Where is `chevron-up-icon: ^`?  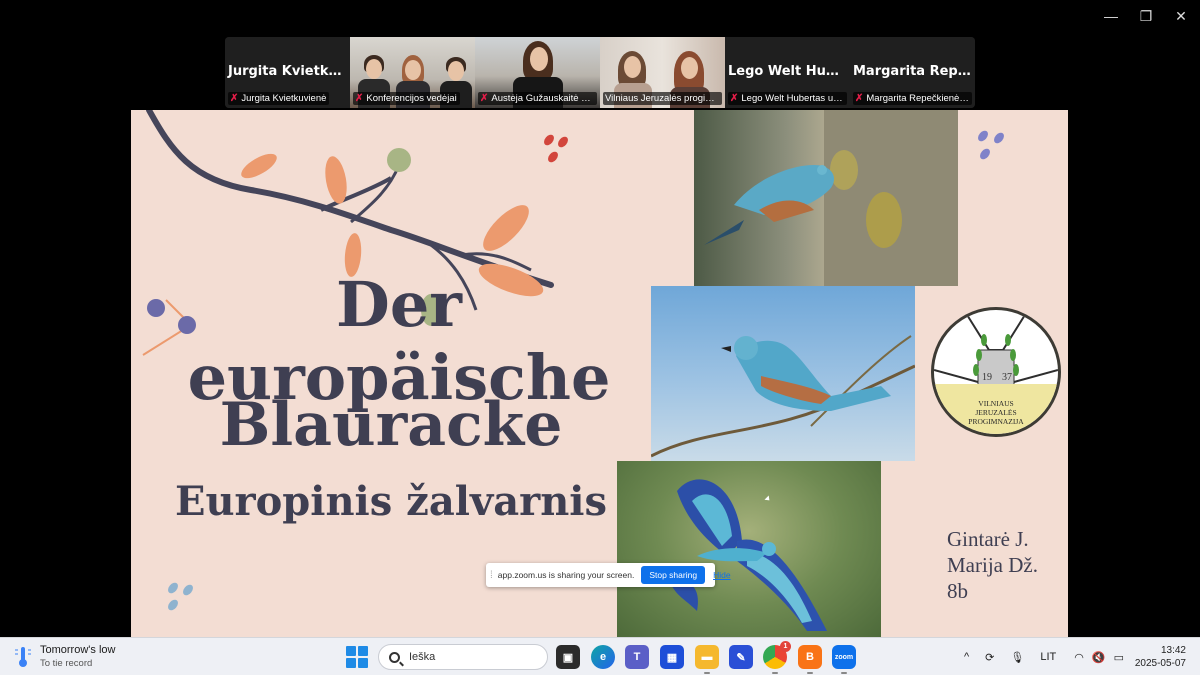 chevron-up-icon: ^ is located at coordinates (966, 657).